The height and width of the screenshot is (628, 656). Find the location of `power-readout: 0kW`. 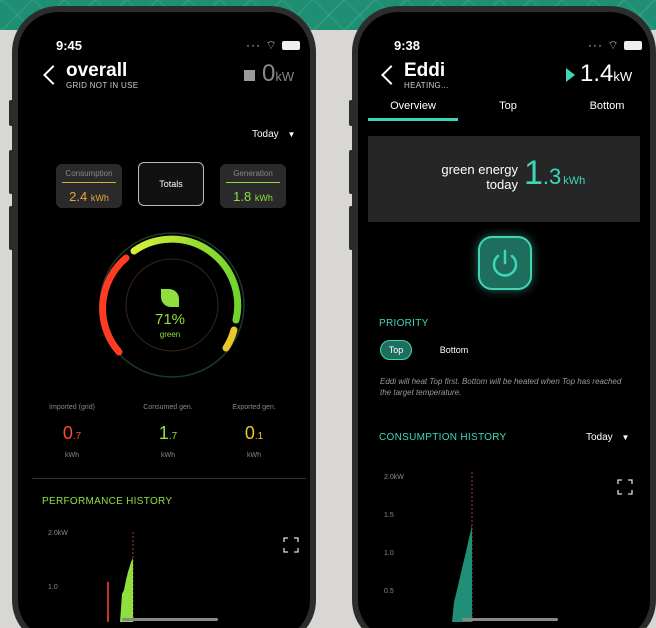

power-readout: 0kW is located at coordinates (278, 74).